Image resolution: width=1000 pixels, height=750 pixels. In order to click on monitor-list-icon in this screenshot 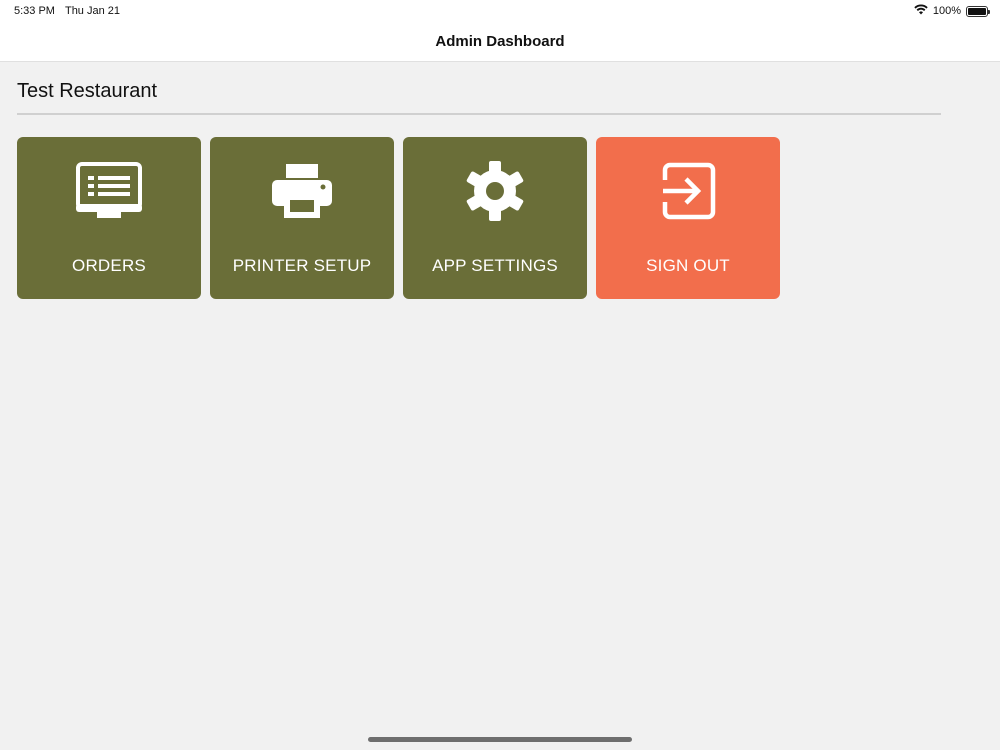, I will do `click(109, 191)`.